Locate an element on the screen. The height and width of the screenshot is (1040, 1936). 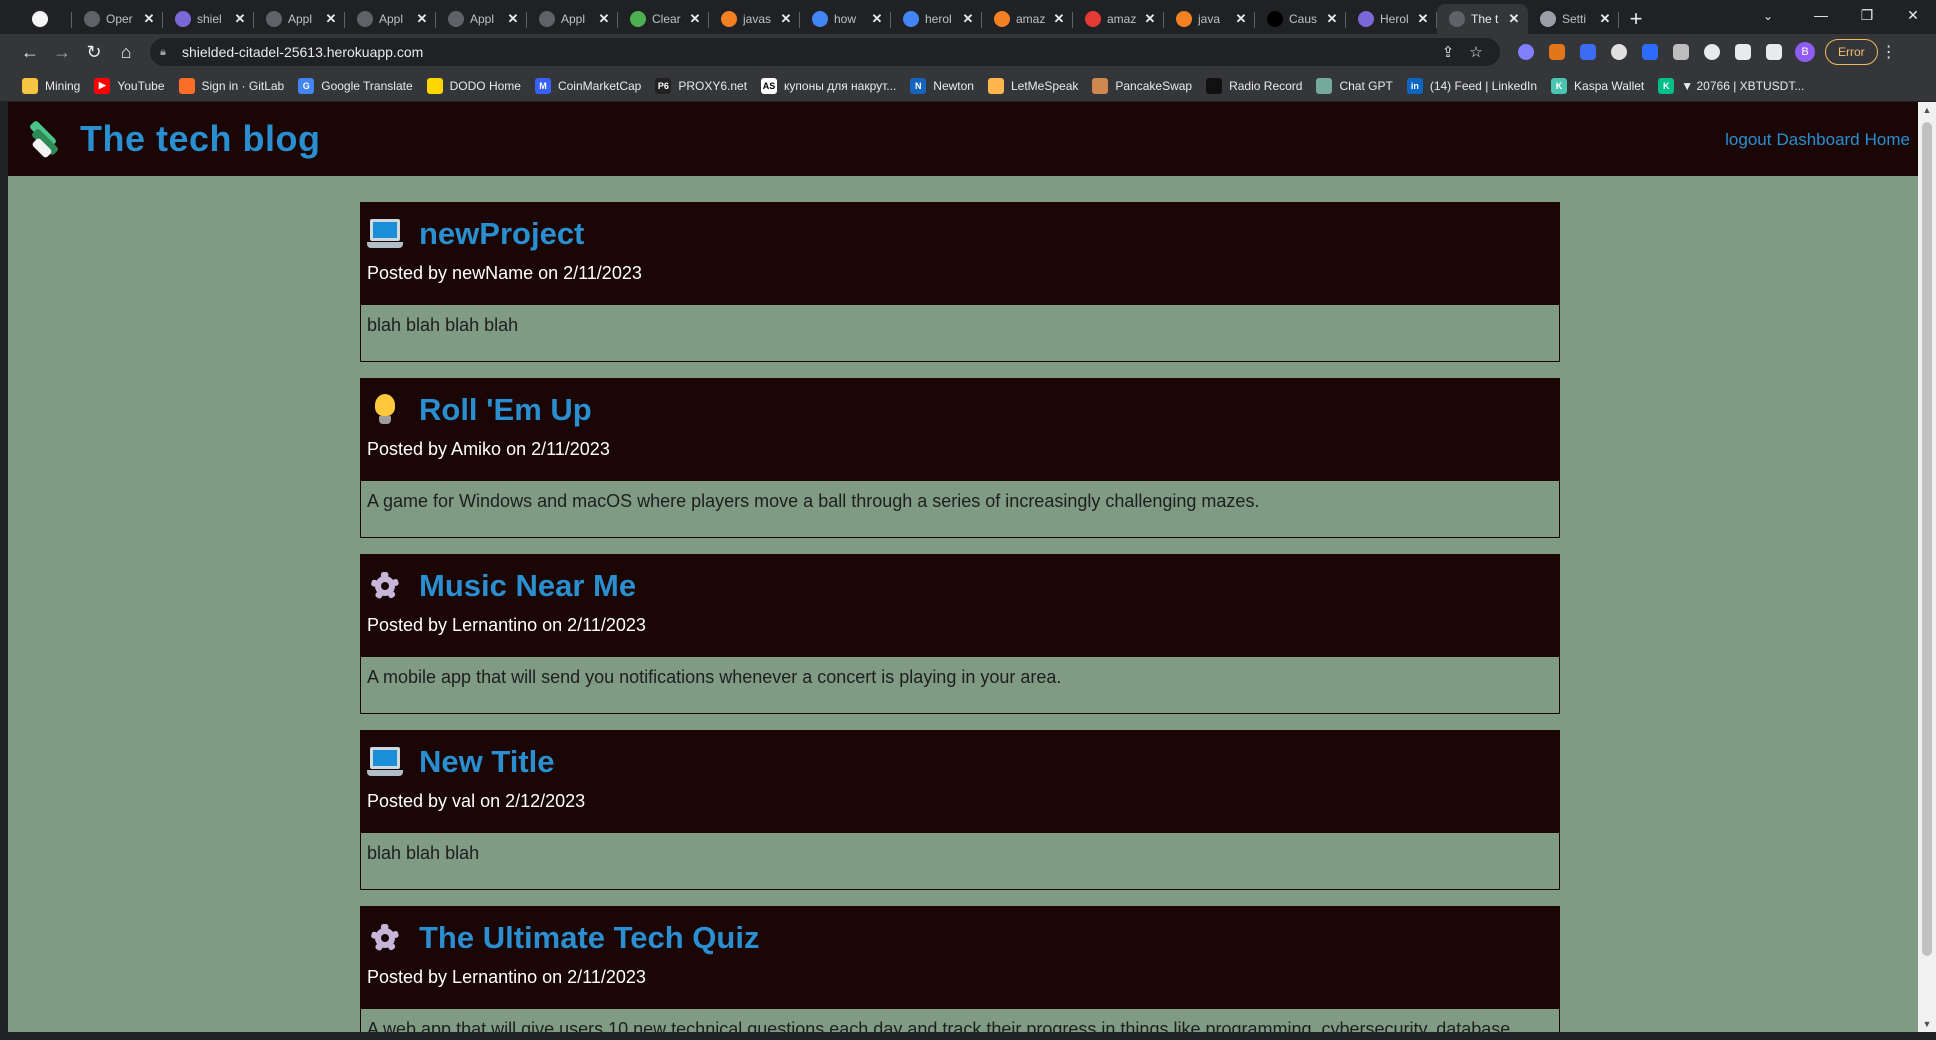
back-button: ← is located at coordinates (30, 52).